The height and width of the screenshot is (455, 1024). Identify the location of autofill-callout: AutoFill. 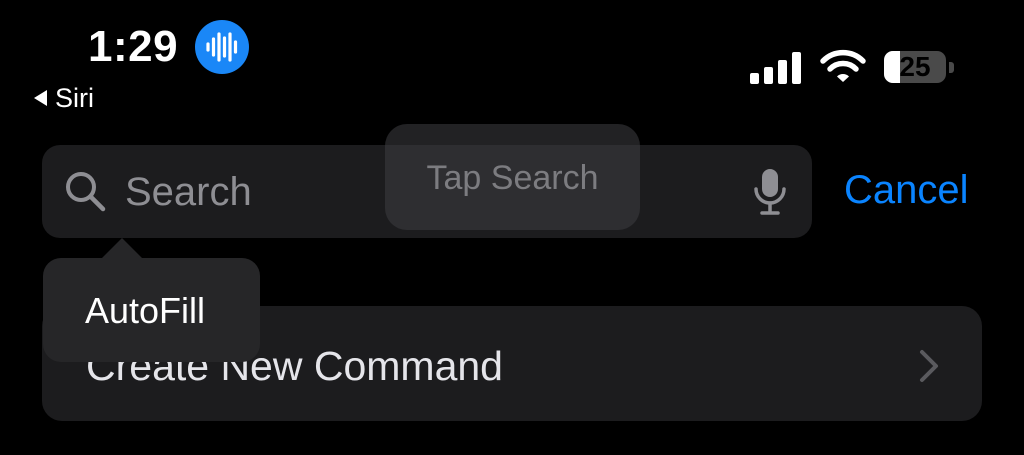
(151, 310).